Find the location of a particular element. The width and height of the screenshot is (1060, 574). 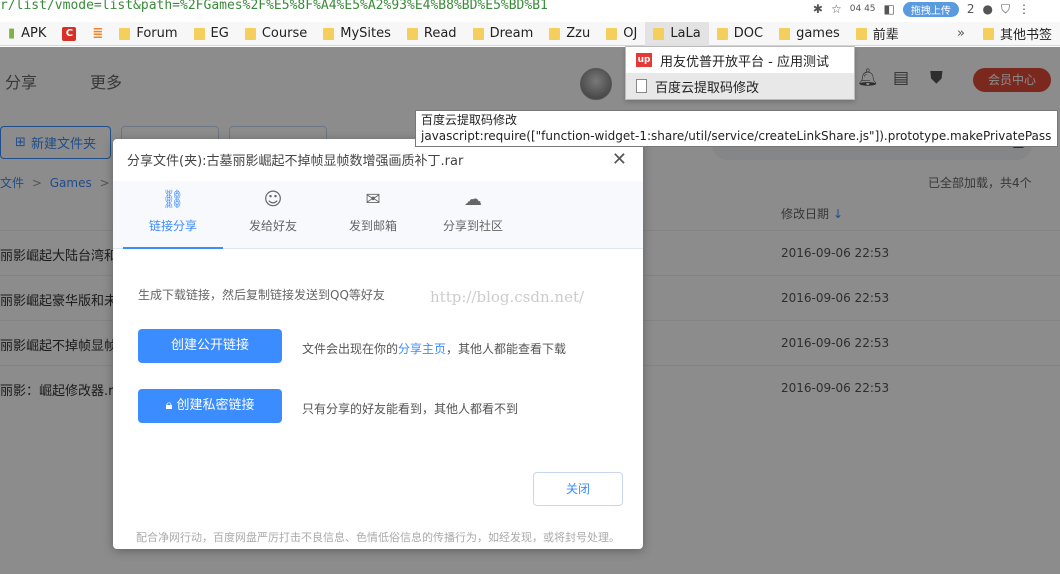

share-description: 生成下载链接，然后复制链接发送到QQ等好友 is located at coordinates (261, 295).